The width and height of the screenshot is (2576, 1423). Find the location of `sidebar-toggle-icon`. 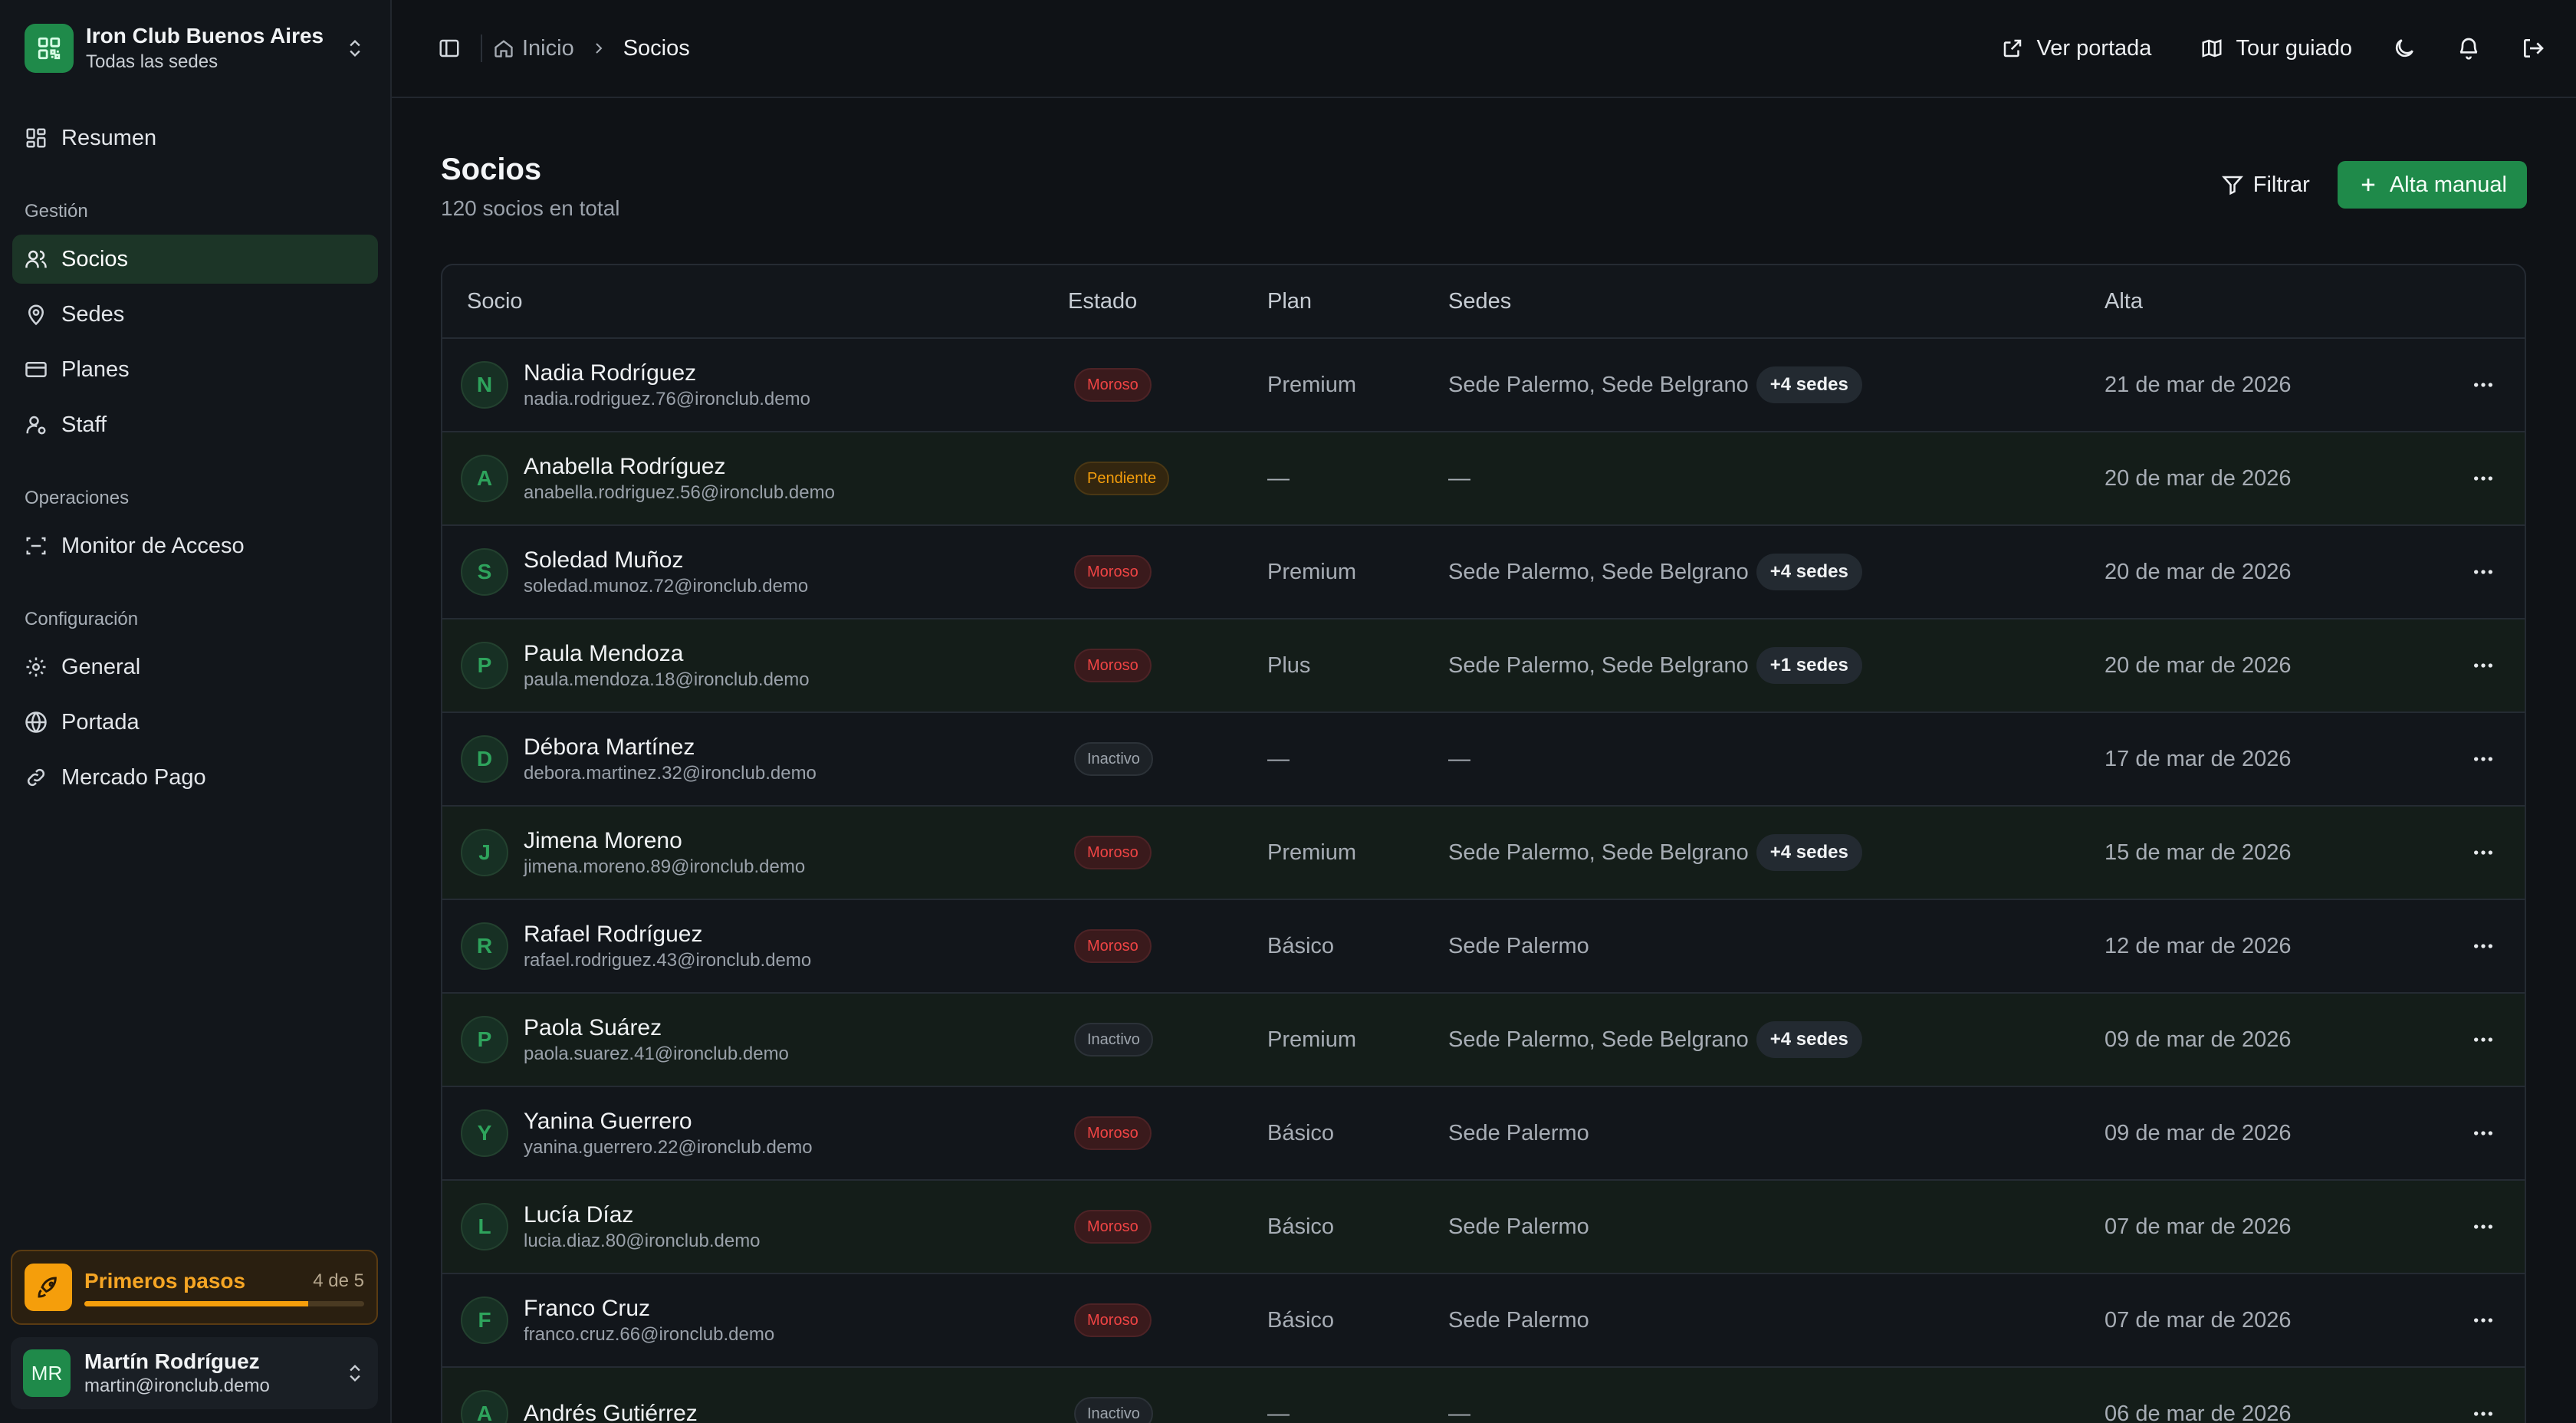

sidebar-toggle-icon is located at coordinates (450, 48).